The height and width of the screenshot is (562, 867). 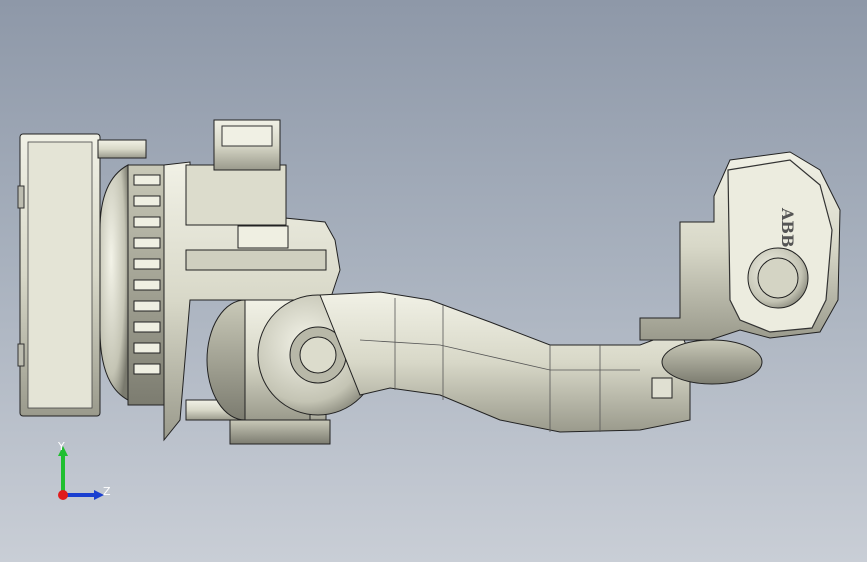 I want to click on y-axis-label: Y, so click(x=61, y=446).